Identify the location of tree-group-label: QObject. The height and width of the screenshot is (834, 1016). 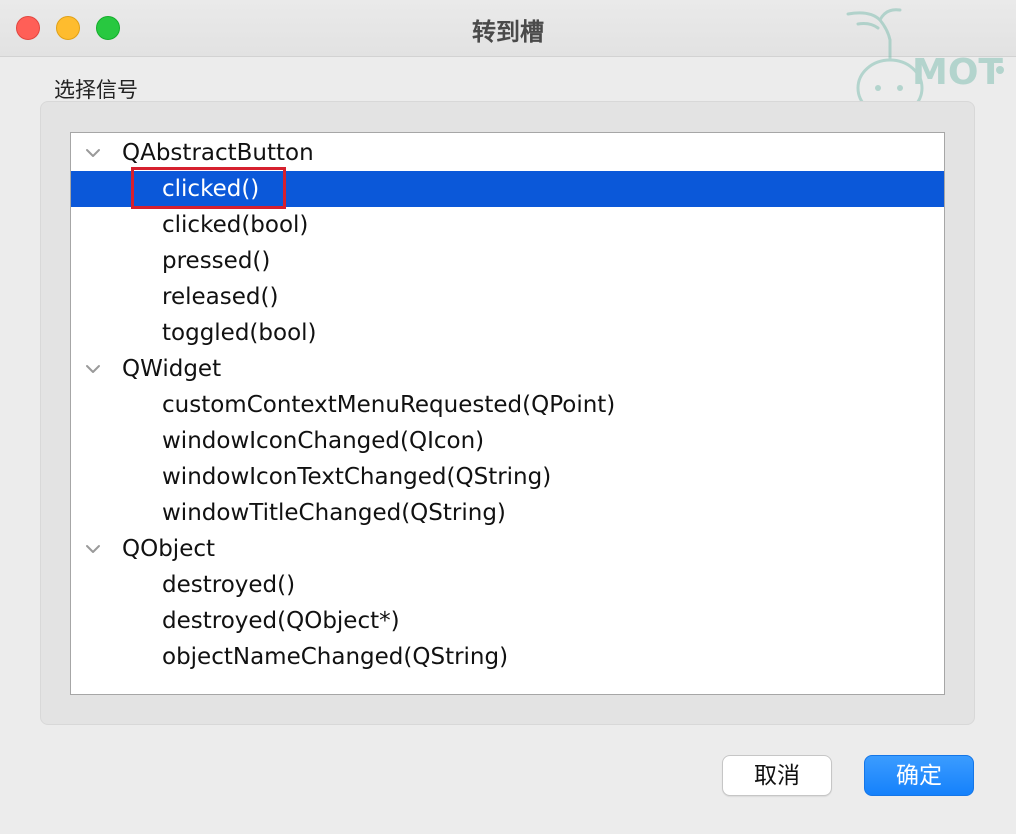
(169, 549).